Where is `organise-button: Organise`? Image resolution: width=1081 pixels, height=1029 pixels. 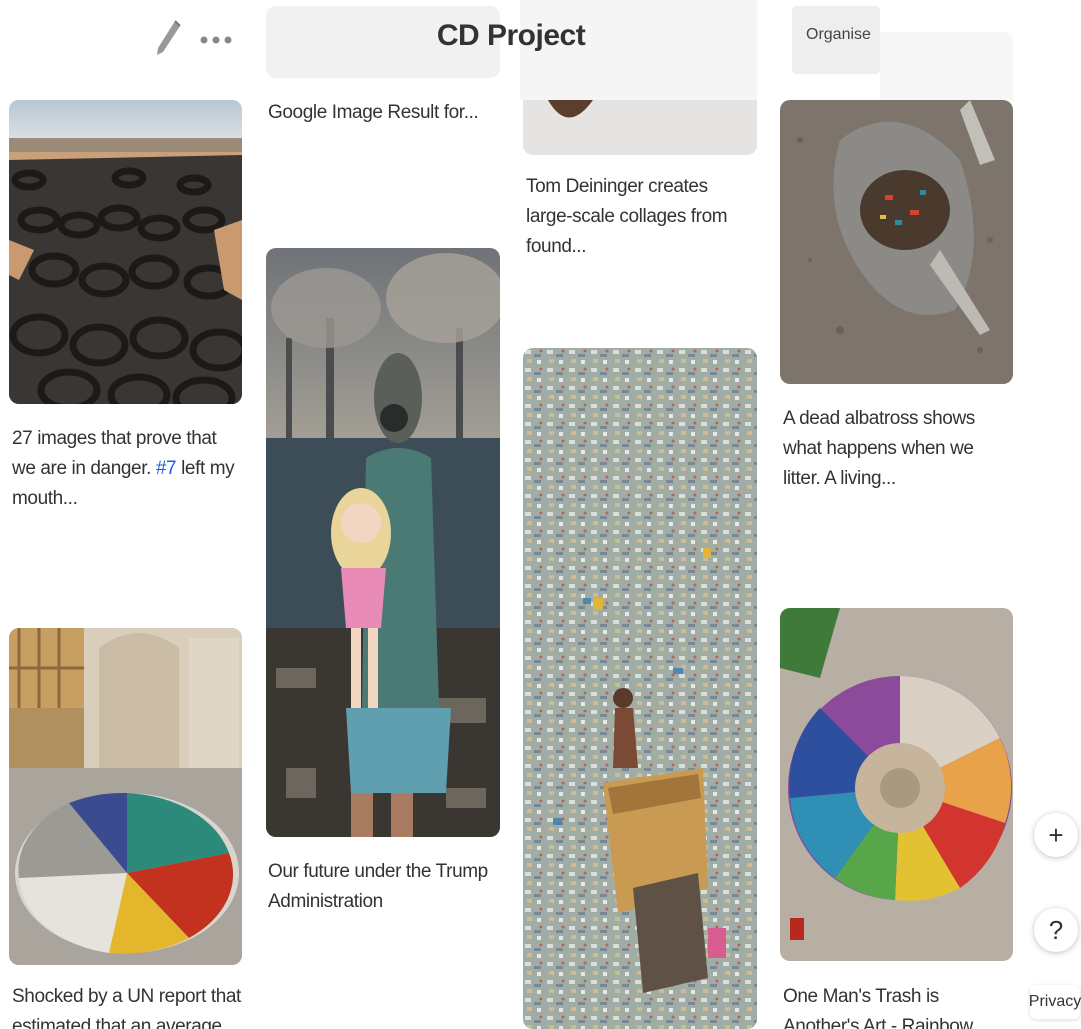
organise-button: Organise is located at coordinates (836, 40).